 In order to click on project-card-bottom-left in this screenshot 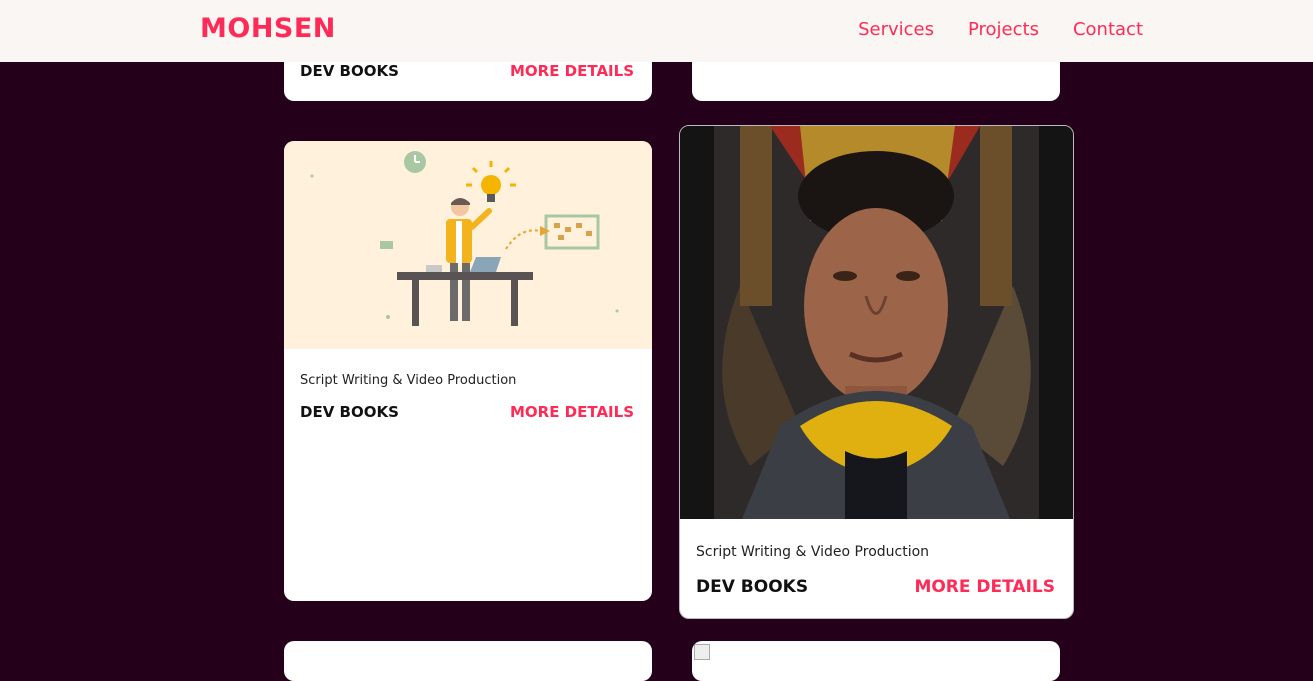, I will do `click(468, 661)`.